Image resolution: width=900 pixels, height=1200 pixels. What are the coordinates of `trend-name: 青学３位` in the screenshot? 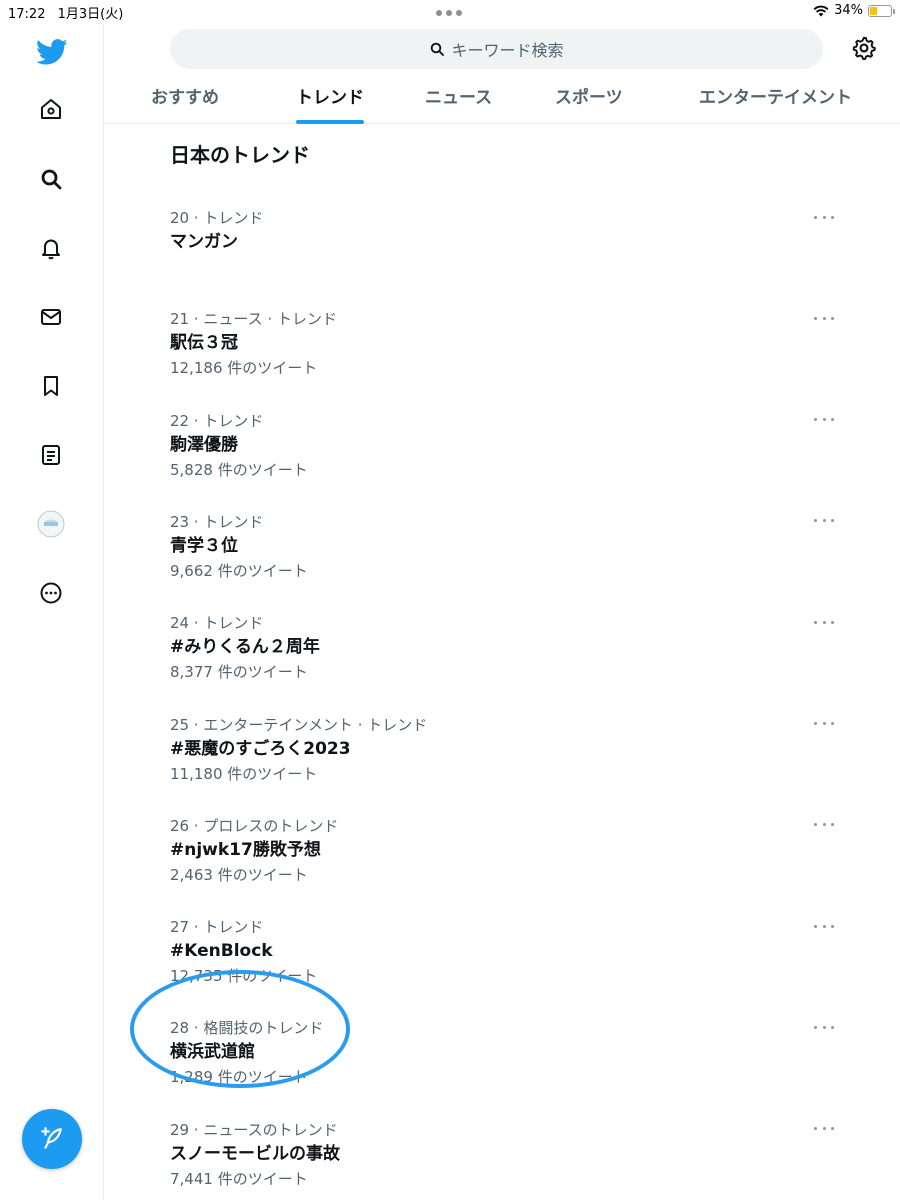 It's located at (204, 545).